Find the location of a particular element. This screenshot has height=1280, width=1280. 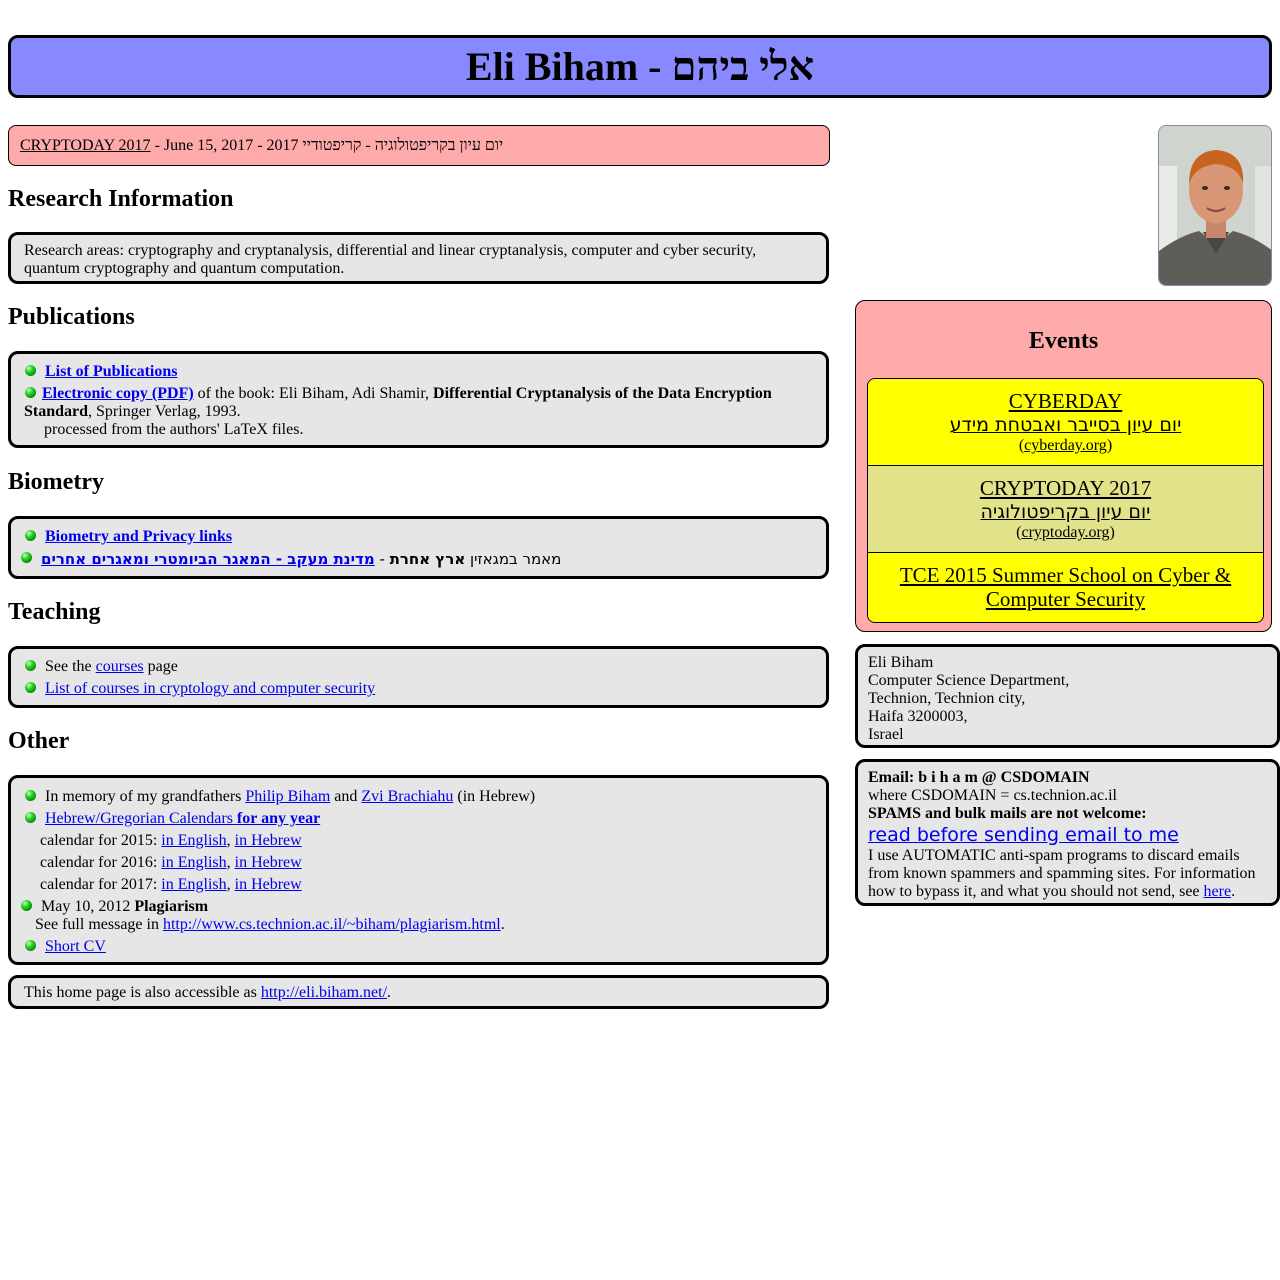

address-line: Technion, Technion city, is located at coordinates (947, 698).